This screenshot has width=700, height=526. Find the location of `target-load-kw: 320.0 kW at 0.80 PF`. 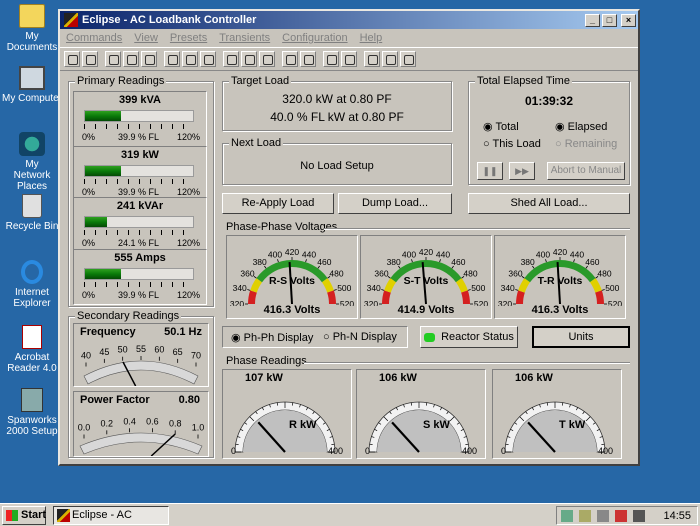

target-load-kw: 320.0 kW at 0.80 PF is located at coordinates (337, 99).